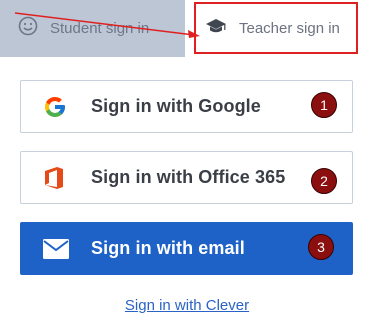 This screenshot has width=374, height=332. What do you see at coordinates (28, 28) in the screenshot?
I see `smiley-icon` at bounding box center [28, 28].